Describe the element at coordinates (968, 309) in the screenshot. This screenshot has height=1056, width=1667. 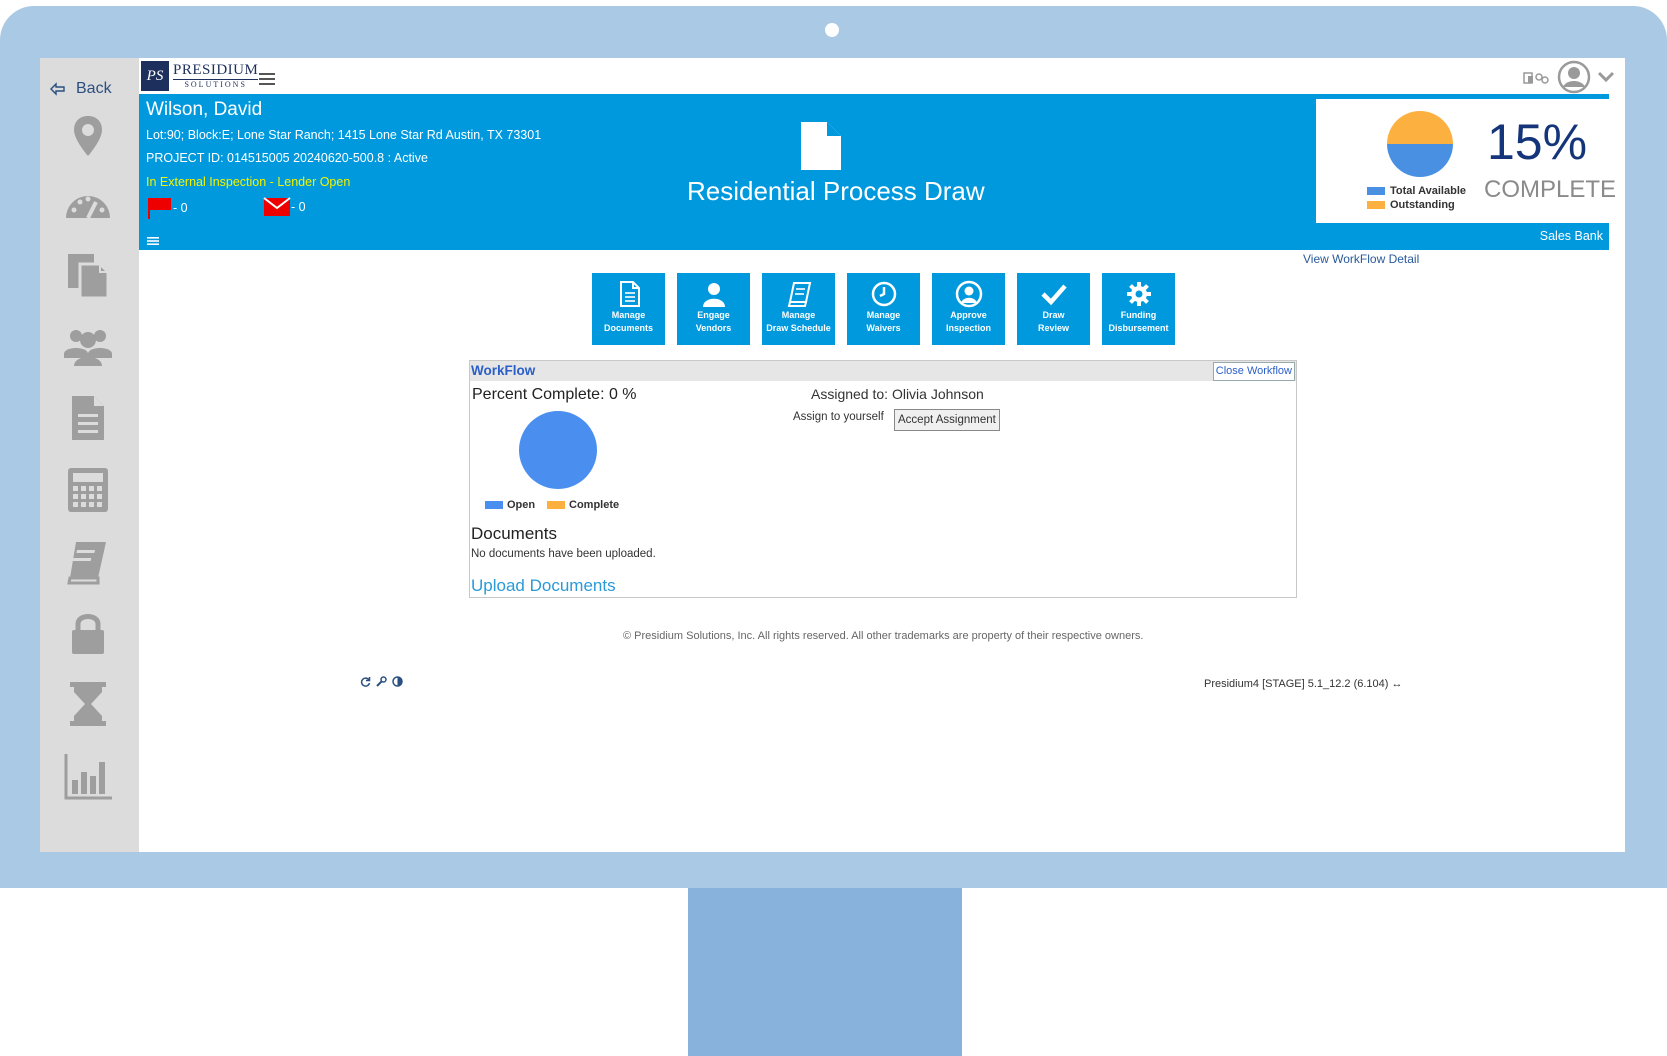
I see `approve-inspection-button: Approve Inspection` at that location.